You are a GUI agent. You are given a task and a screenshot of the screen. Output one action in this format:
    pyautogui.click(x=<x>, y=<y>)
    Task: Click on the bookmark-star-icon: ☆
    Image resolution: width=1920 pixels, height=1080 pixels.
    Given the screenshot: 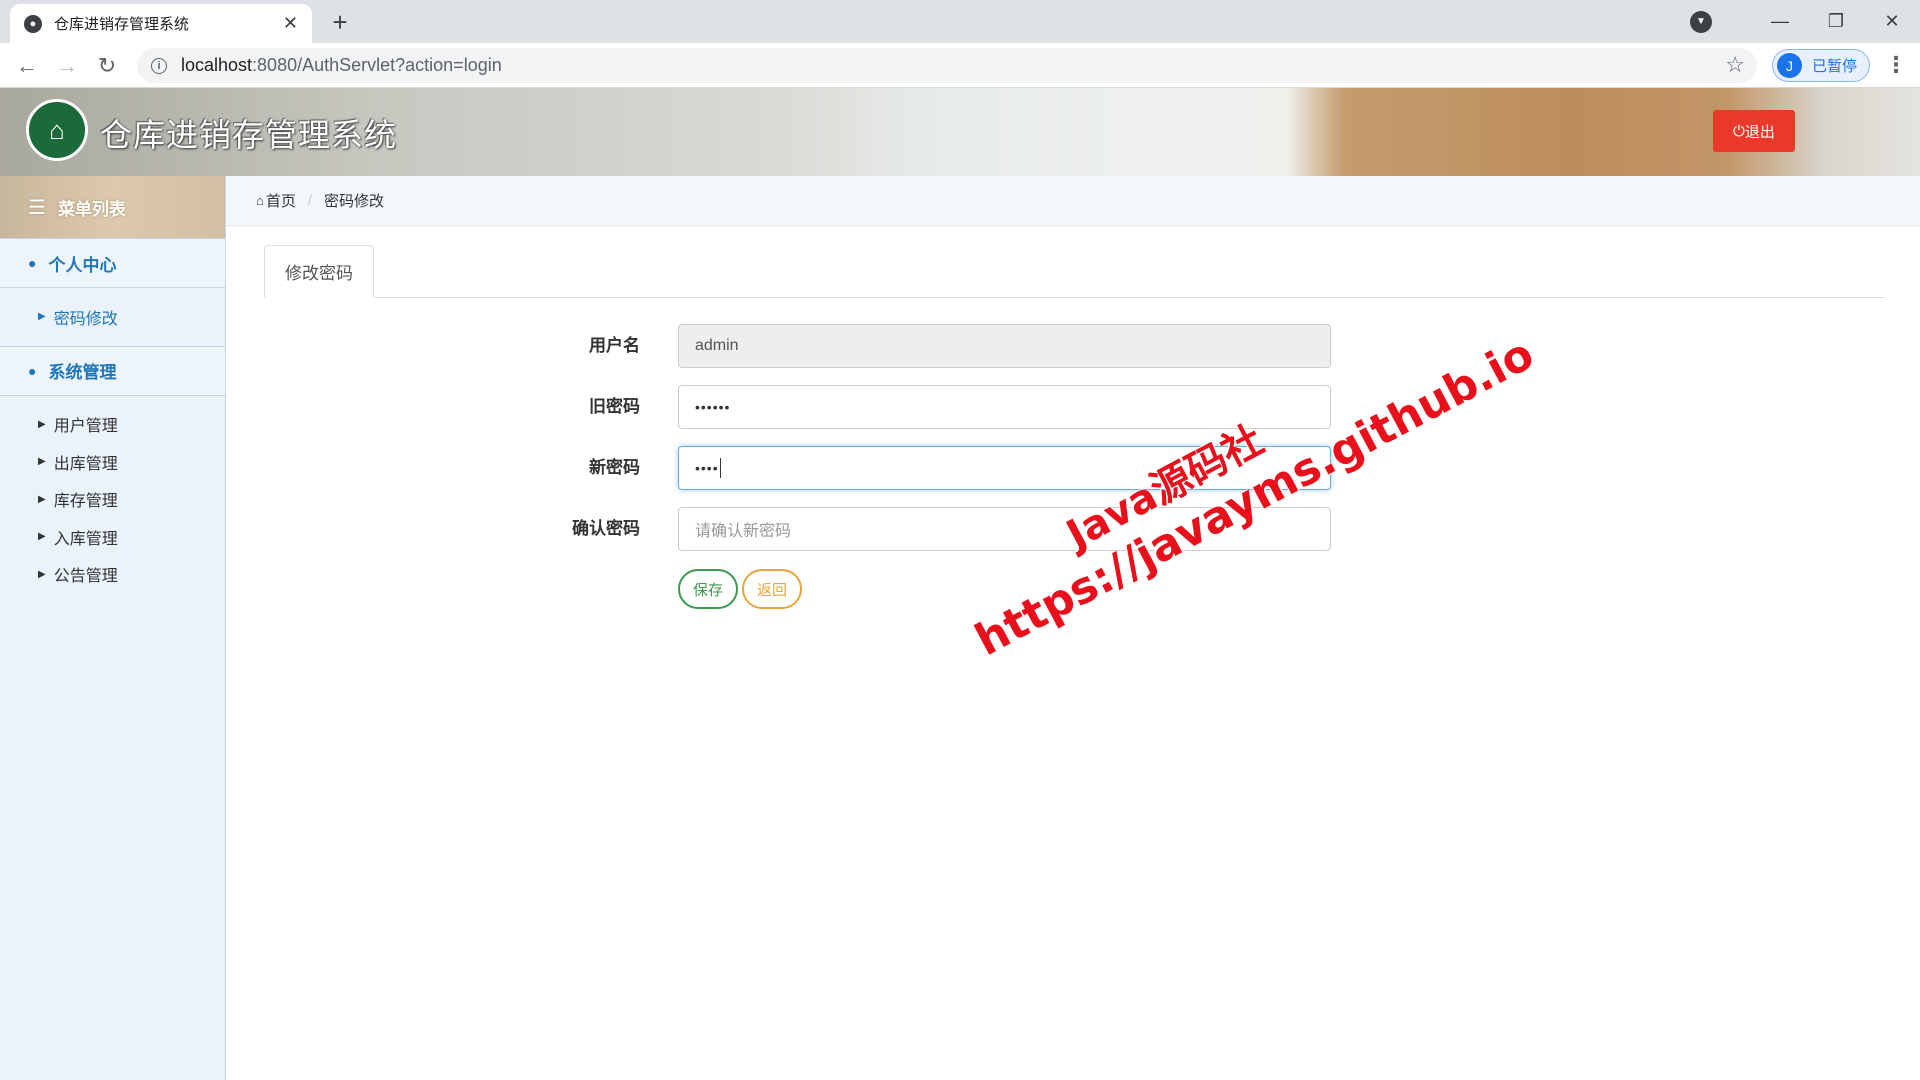 What is the action you would take?
    pyautogui.click(x=1735, y=65)
    